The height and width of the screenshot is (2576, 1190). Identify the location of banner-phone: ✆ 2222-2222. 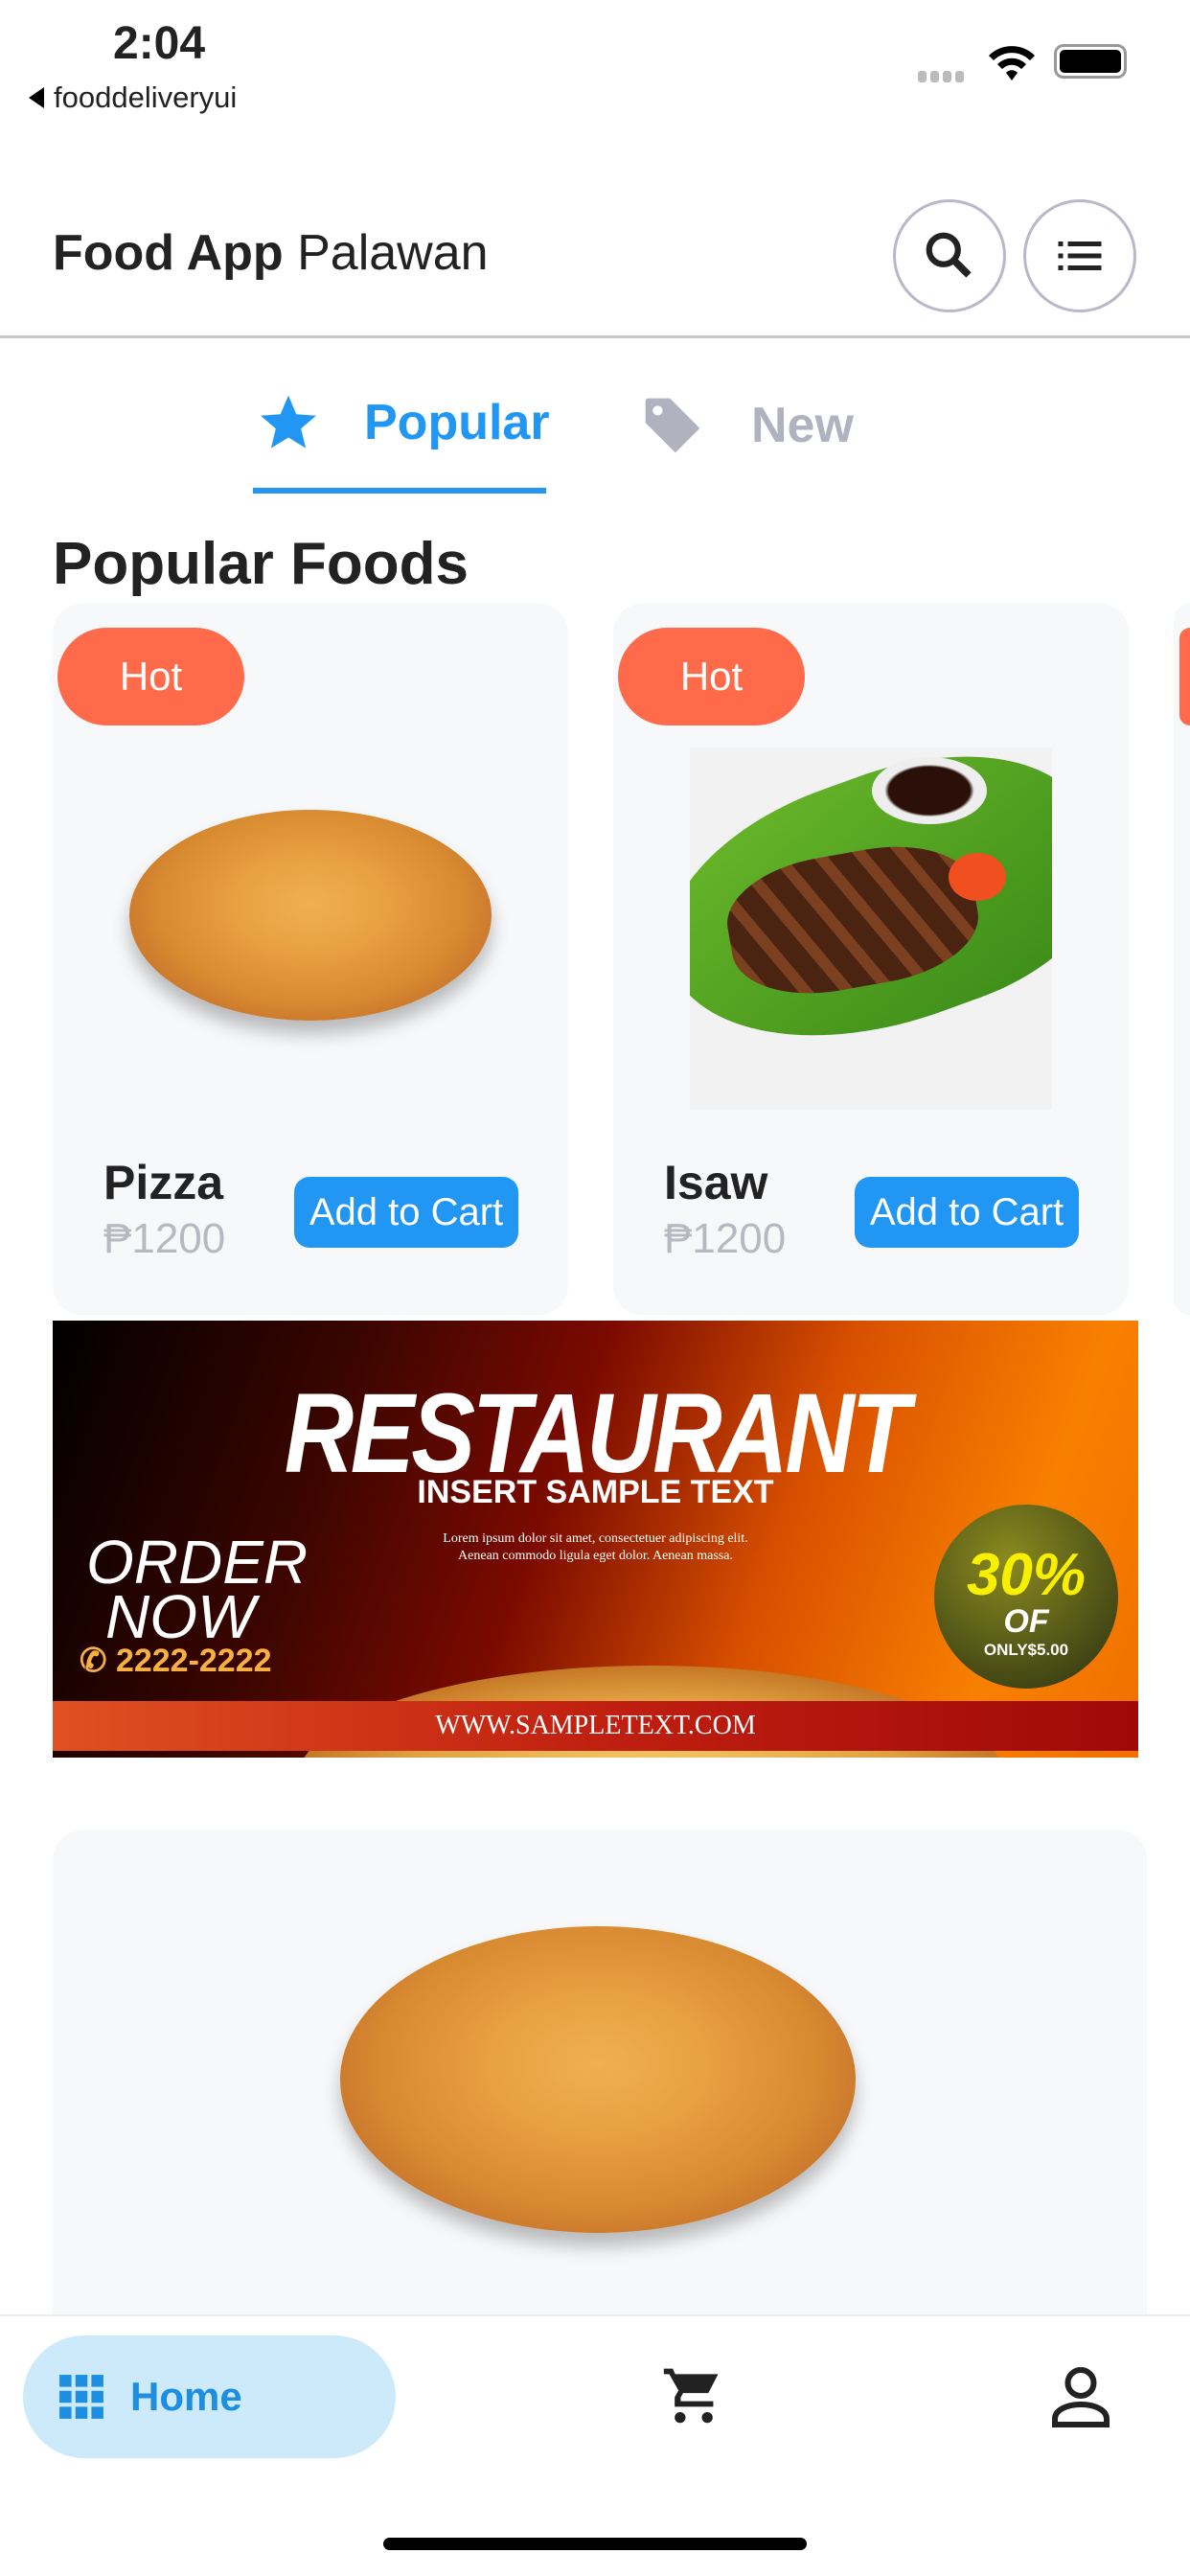
(176, 1661).